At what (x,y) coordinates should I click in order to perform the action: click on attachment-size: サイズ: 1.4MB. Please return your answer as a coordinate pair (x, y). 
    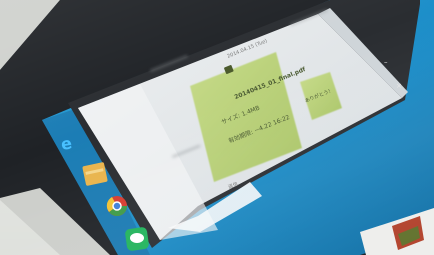
    Looking at the image, I should click on (240, 115).